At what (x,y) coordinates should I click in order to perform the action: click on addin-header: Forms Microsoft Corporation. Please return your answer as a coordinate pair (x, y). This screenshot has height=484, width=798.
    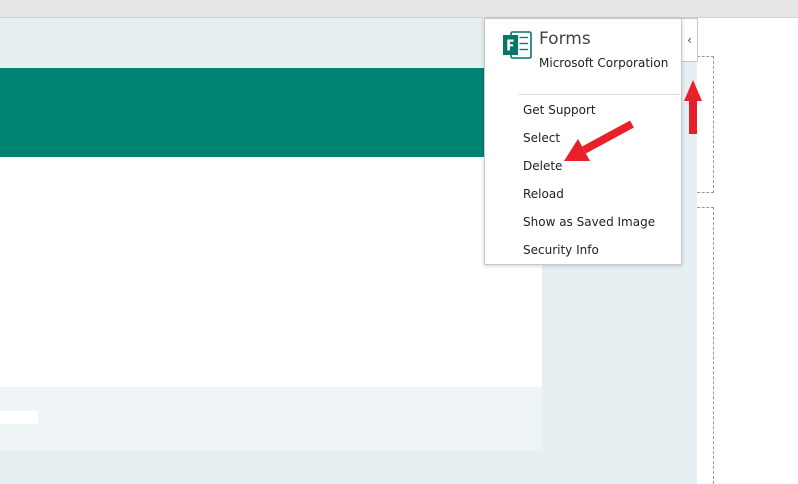
    Looking at the image, I should click on (583, 56).